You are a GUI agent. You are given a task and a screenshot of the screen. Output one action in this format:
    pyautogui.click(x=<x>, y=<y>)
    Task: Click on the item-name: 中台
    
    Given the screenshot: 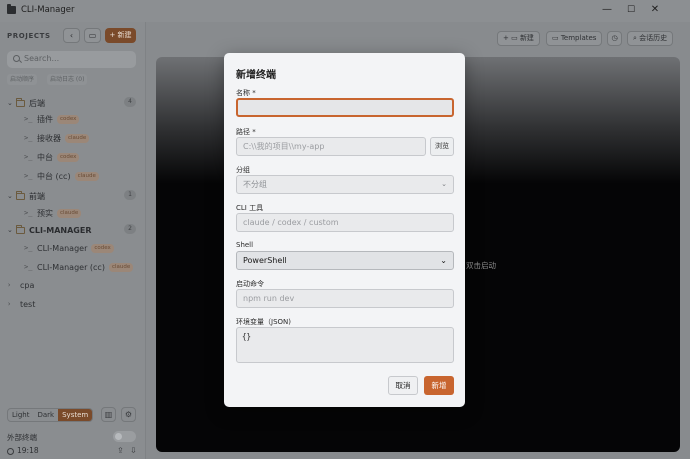 What is the action you would take?
    pyautogui.click(x=45, y=157)
    